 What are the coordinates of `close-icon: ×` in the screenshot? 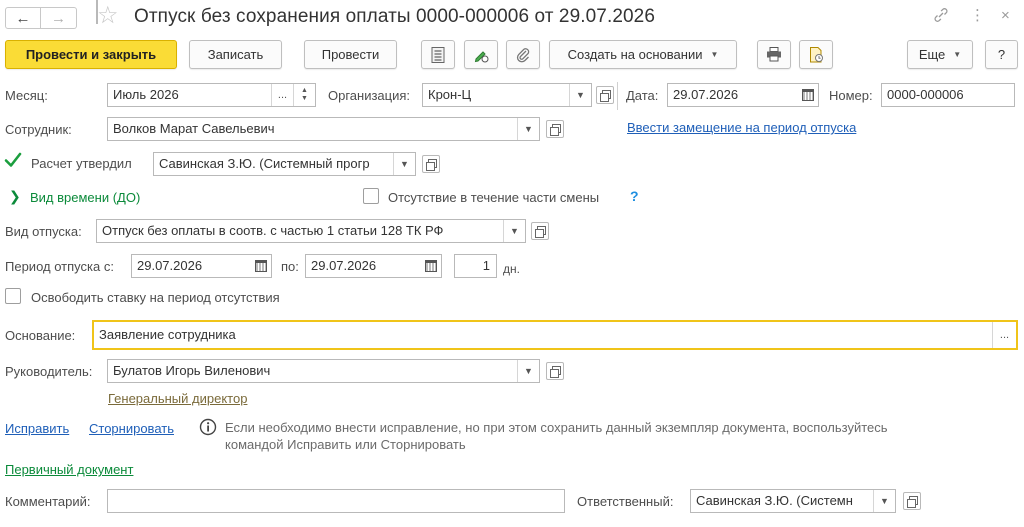 It's located at (1005, 16).